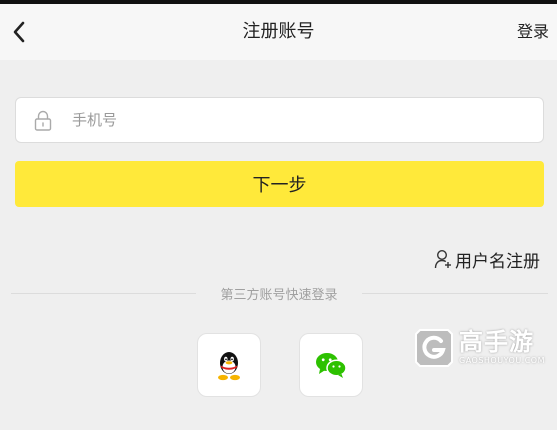 The image size is (557, 430). I want to click on username-register-link: 用户名注册, so click(487, 259).